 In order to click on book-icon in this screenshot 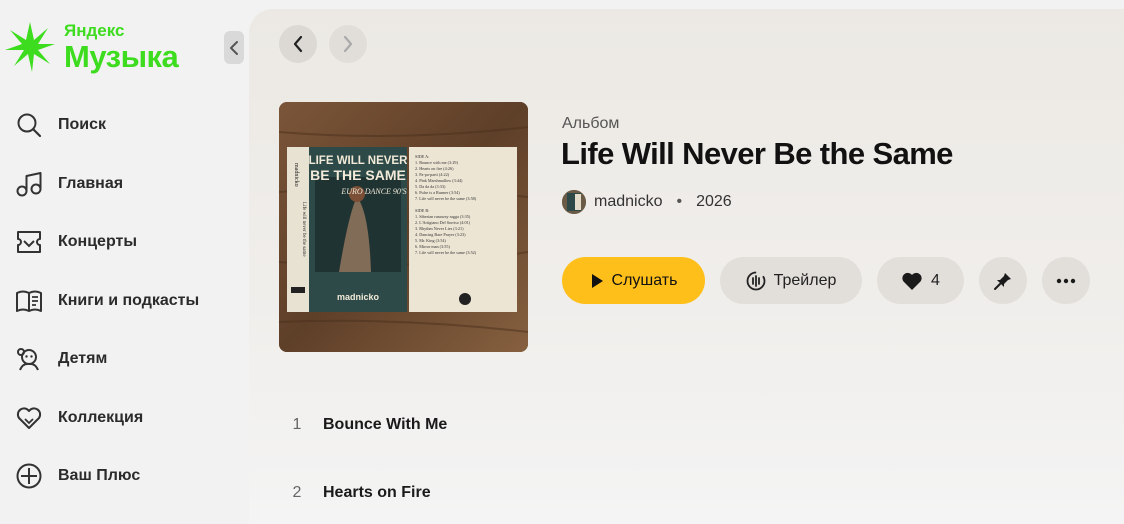, I will do `click(29, 301)`.